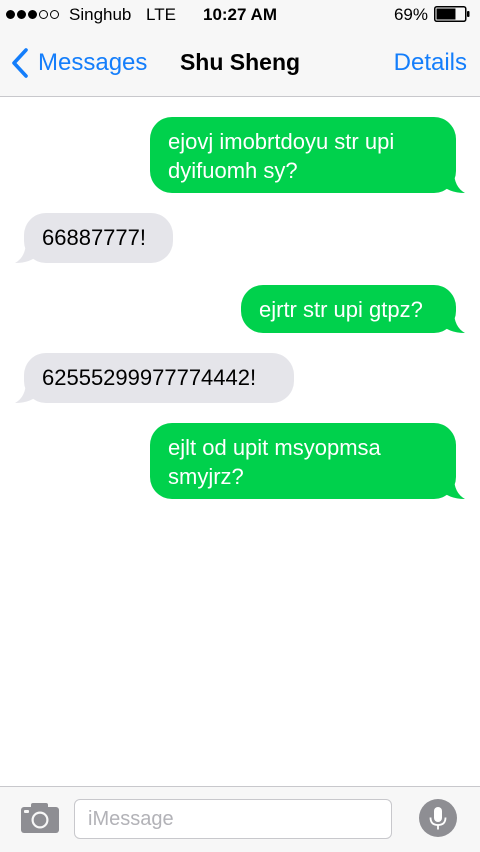 The image size is (480, 852). What do you see at coordinates (40, 818) in the screenshot?
I see `camera-icon` at bounding box center [40, 818].